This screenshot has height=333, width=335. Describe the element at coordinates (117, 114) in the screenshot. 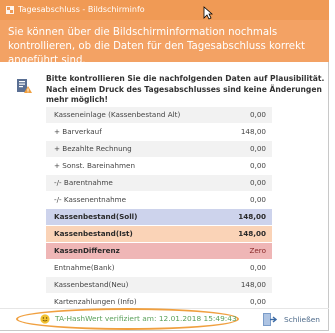

I see `row-label: Kasseneinlage (Kassenbestand Alt)` at that location.